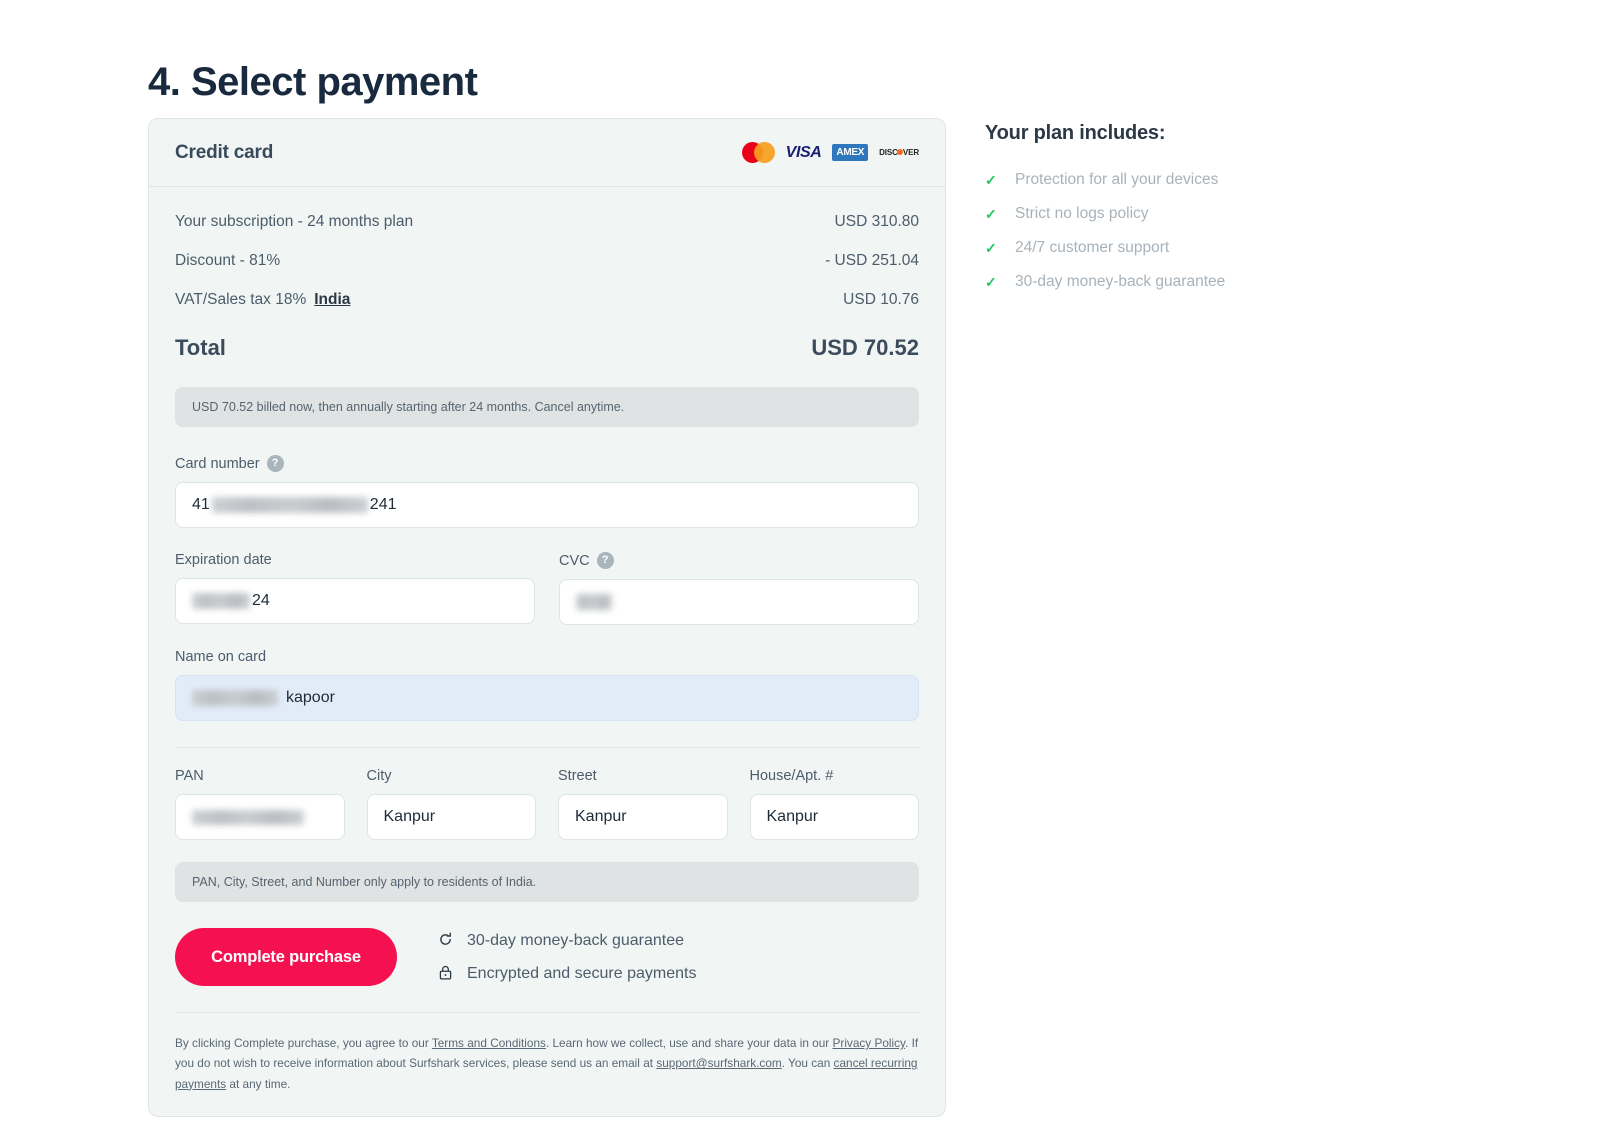 The width and height of the screenshot is (1600, 1137). I want to click on trust-label: 30-day money-back guarantee, so click(576, 940).